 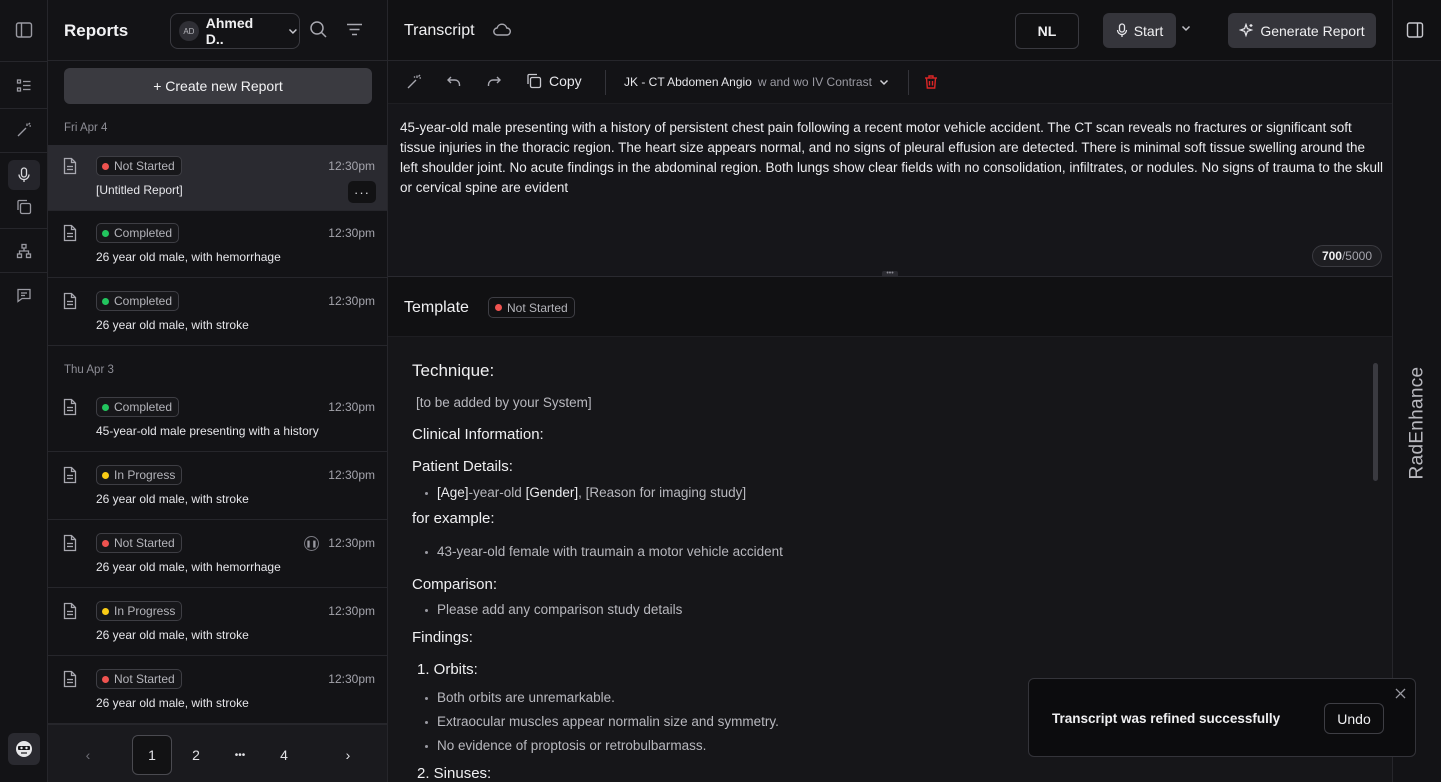 I want to click on prev-page-button: ‹, so click(x=88, y=755).